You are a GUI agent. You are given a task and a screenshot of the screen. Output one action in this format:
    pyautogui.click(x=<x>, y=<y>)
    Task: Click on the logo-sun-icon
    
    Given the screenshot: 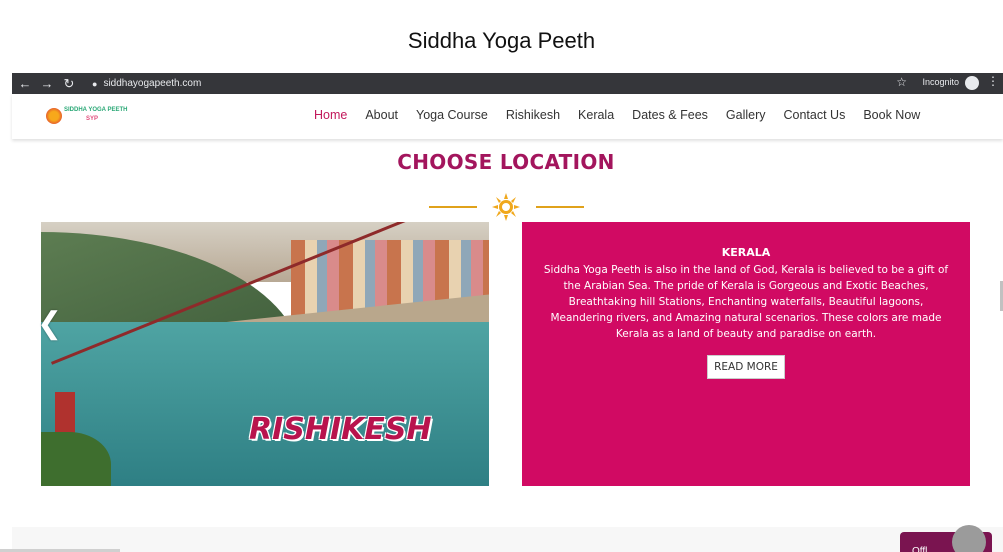 What is the action you would take?
    pyautogui.click(x=54, y=116)
    